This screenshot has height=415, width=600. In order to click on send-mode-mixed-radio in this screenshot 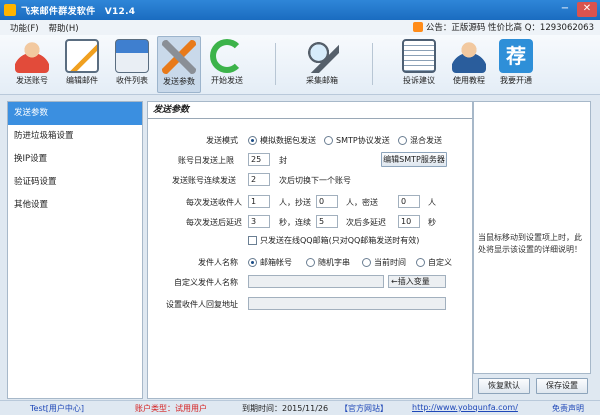, I will do `click(402, 140)`.